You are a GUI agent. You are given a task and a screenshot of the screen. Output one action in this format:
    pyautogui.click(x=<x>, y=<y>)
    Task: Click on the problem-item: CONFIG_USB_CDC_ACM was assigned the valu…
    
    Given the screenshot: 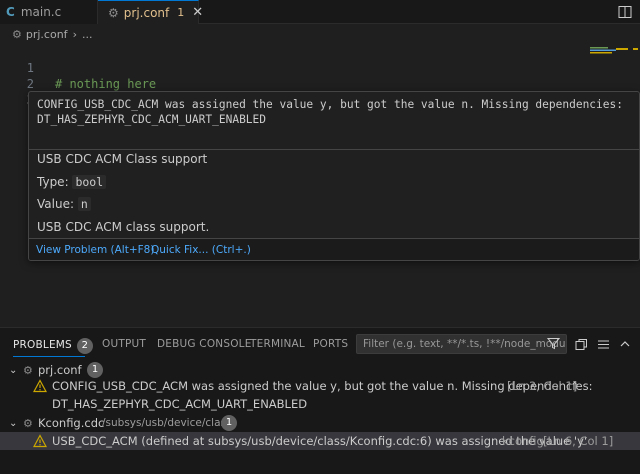 What is the action you would take?
    pyautogui.click(x=320, y=386)
    